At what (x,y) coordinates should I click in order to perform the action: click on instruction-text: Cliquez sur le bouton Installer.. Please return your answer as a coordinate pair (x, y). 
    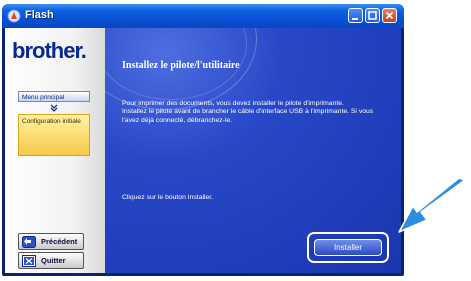
    Looking at the image, I should click on (168, 197).